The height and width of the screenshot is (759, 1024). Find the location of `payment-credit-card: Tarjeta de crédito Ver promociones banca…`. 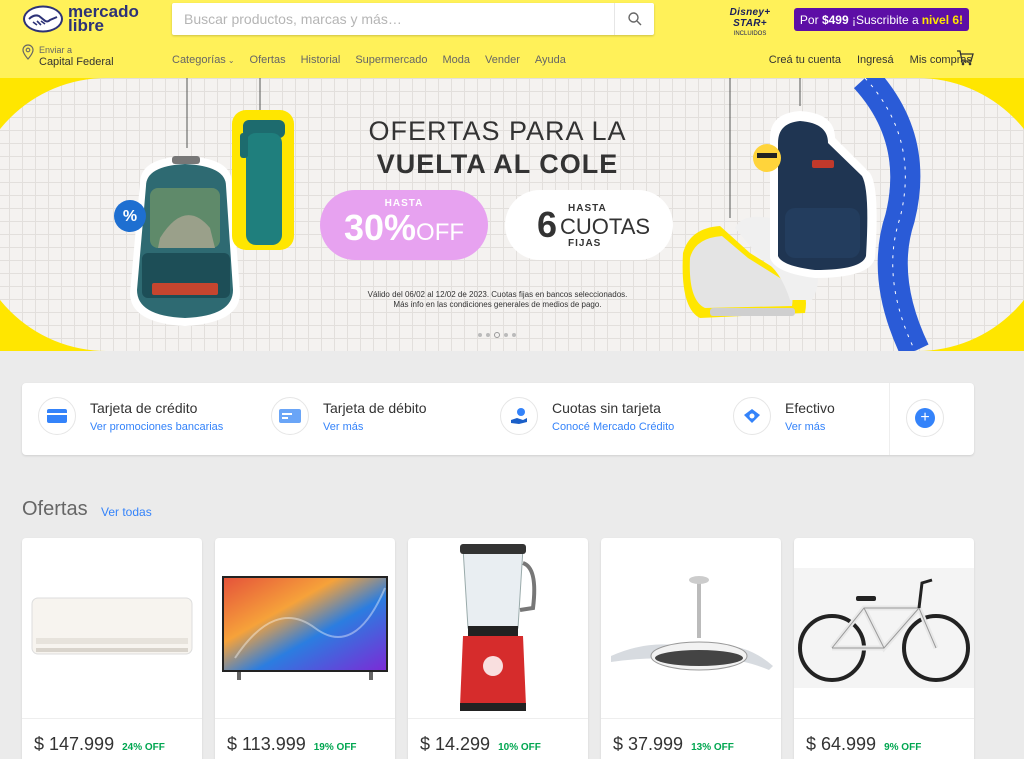

payment-credit-card: Tarjeta de crédito Ver promociones banca… is located at coordinates (130, 416).